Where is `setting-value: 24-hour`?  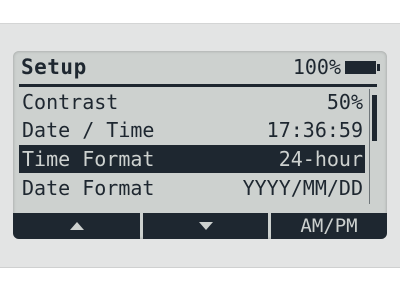
setting-value: 24-hour is located at coordinates (320, 159).